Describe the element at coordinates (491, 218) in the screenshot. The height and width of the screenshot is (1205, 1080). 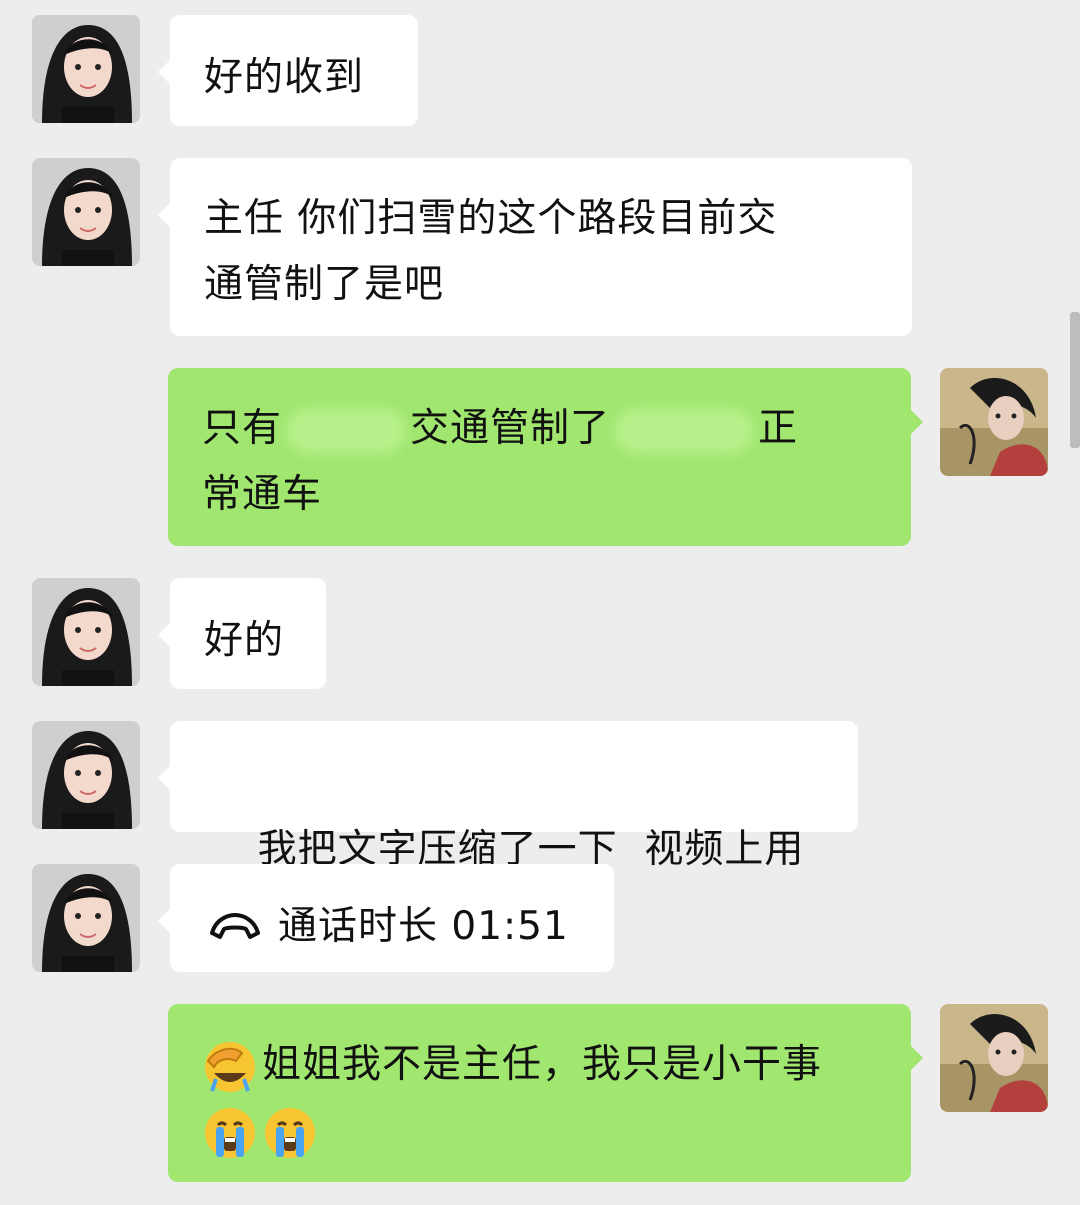
I see `message-text-line: 主任 你们扫雪的这个路段目前交` at that location.